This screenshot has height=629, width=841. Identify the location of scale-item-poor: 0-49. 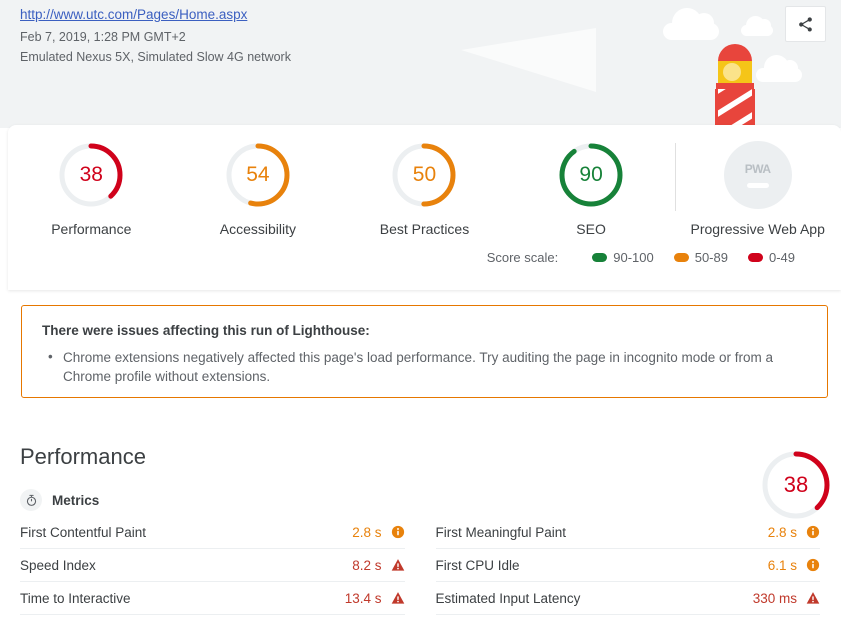
(771, 257).